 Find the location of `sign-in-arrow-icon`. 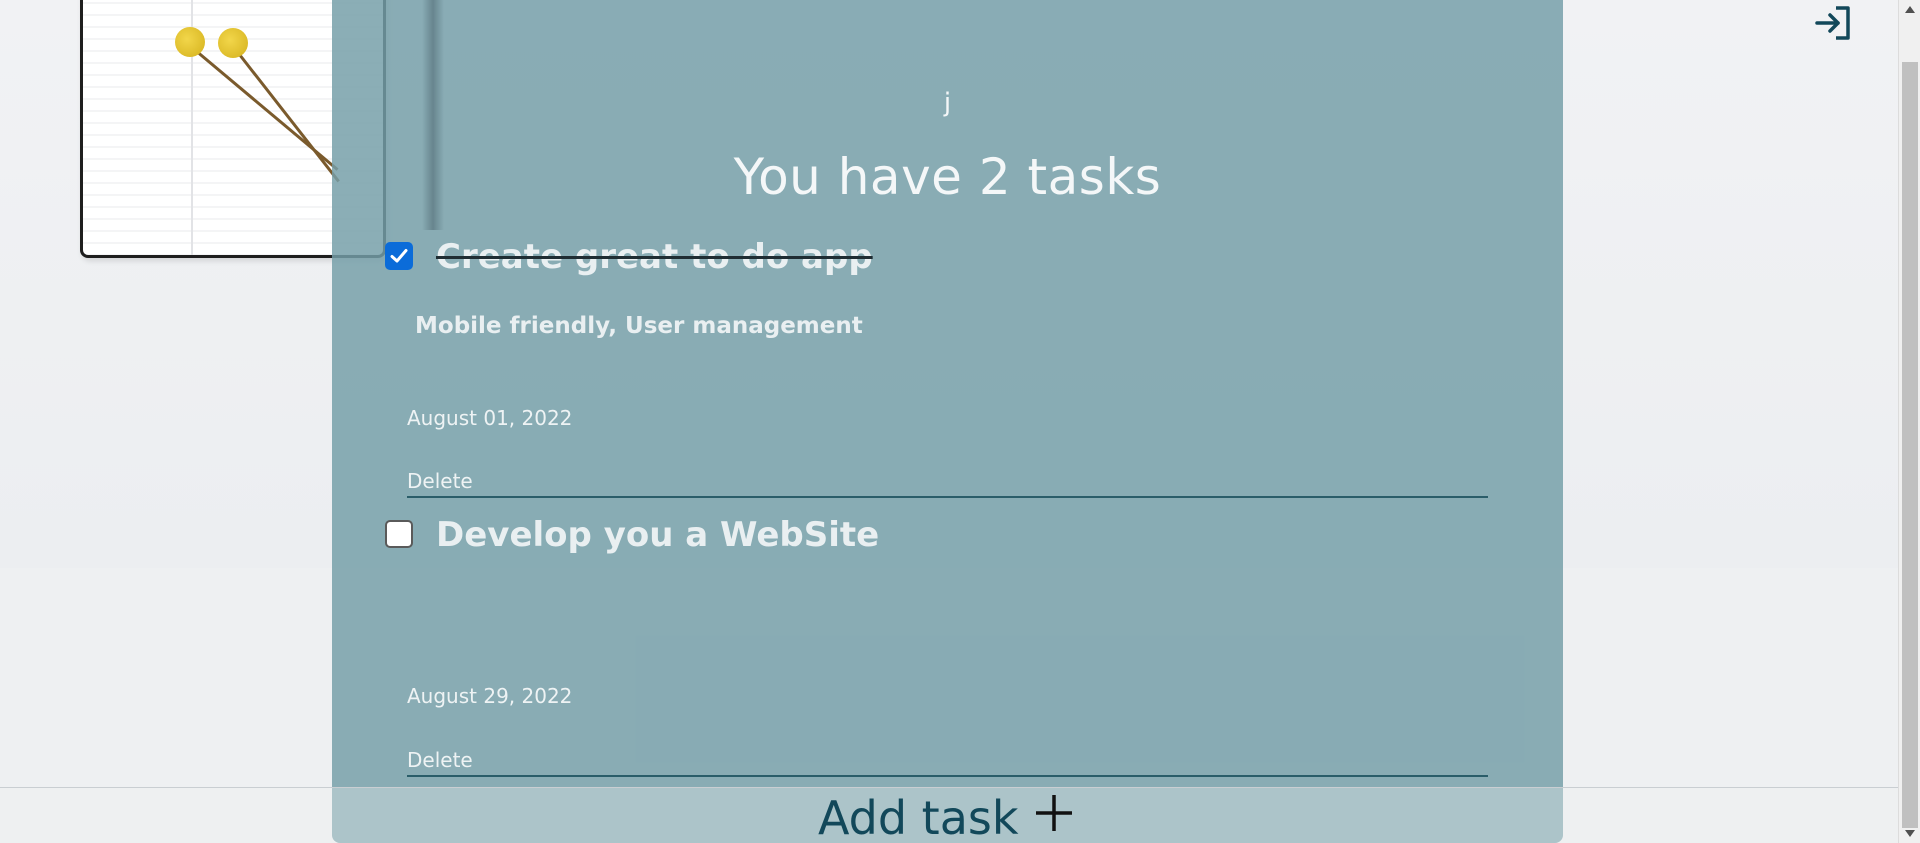

sign-in-arrow-icon is located at coordinates (1834, 23).